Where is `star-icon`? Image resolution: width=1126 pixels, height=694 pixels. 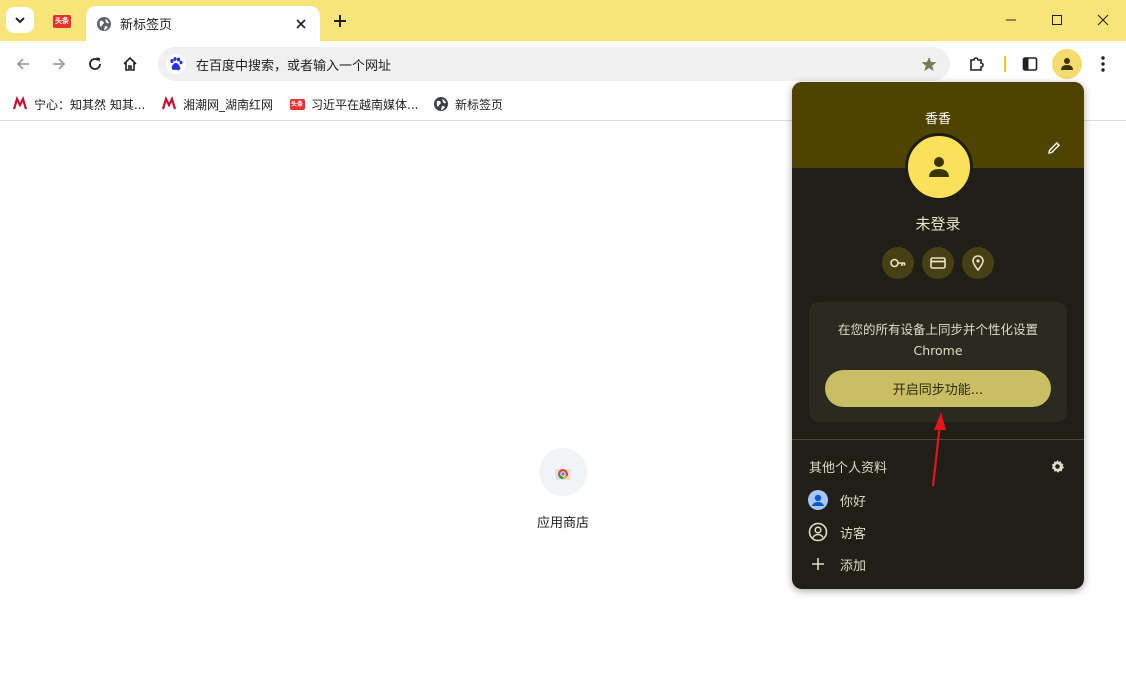
star-icon is located at coordinates (929, 64).